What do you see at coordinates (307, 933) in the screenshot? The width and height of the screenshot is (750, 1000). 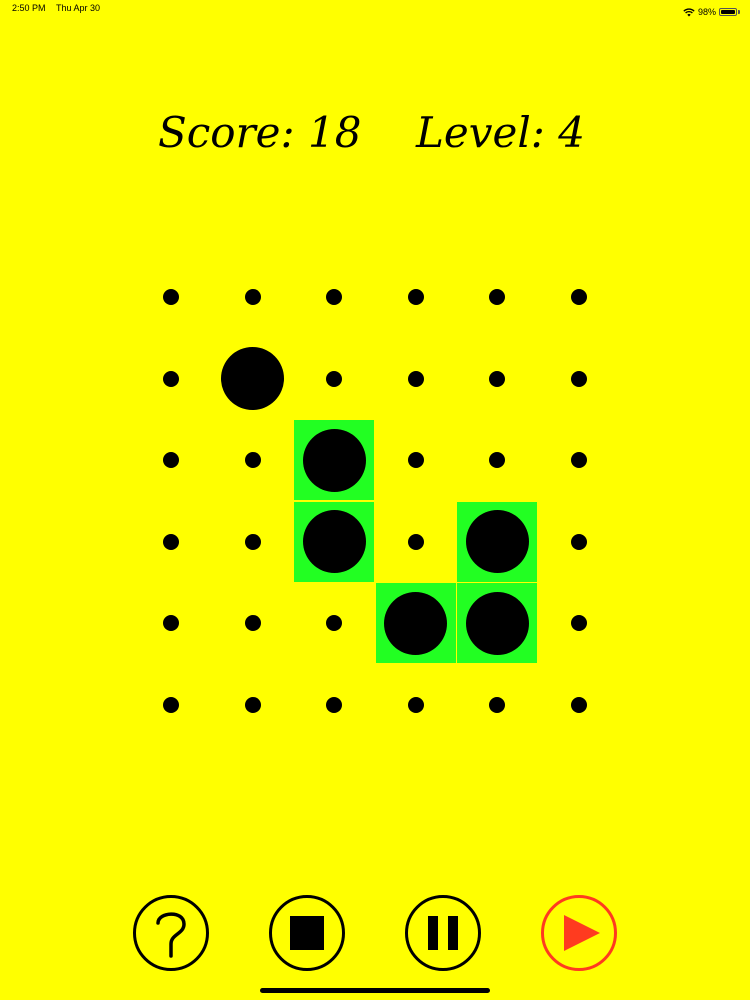 I see `stop-button` at bounding box center [307, 933].